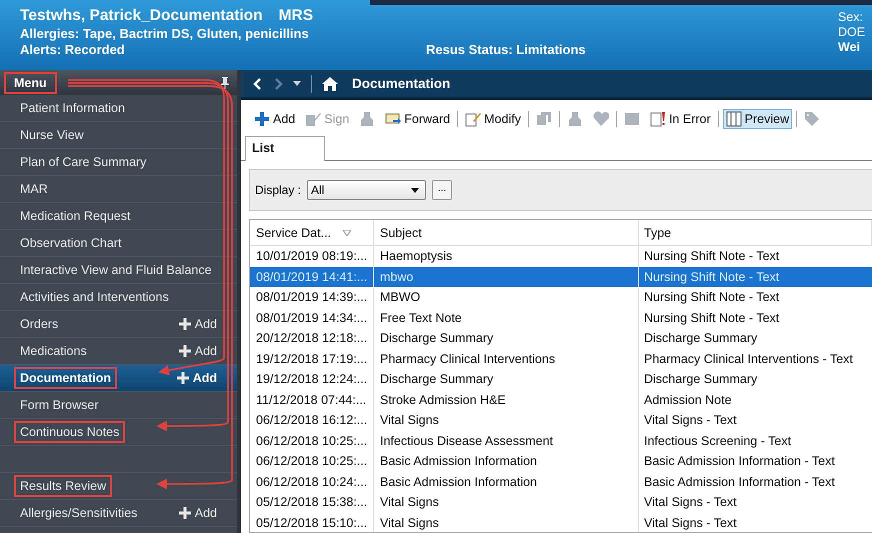  Describe the element at coordinates (755, 232) in the screenshot. I see `column-header: Type` at that location.